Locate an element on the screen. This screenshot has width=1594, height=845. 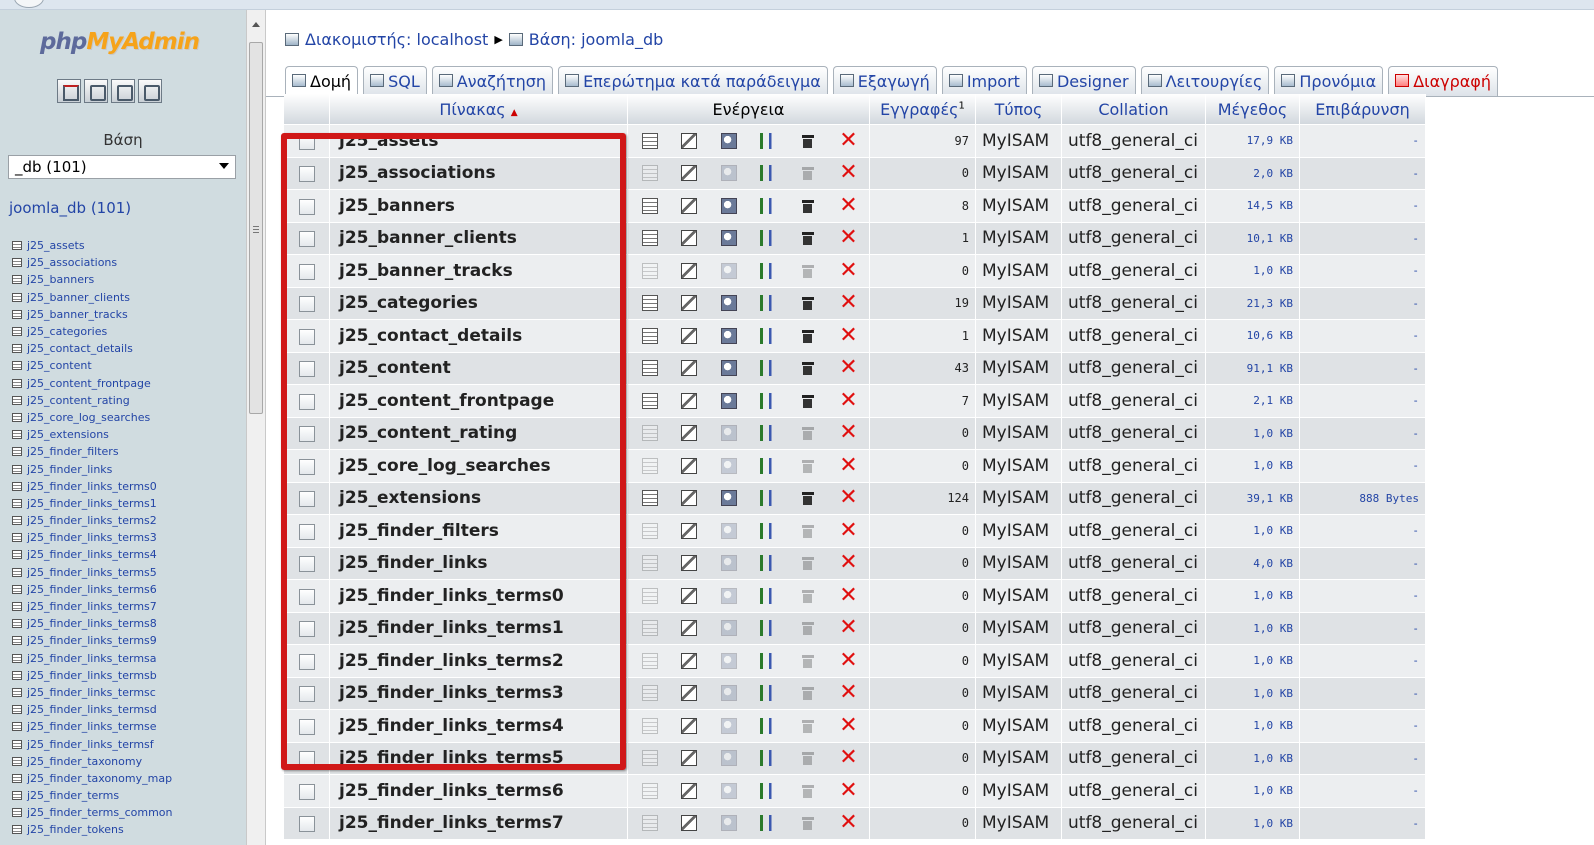
nav-table-item: j25_banner_clients is located at coordinates (92, 297).